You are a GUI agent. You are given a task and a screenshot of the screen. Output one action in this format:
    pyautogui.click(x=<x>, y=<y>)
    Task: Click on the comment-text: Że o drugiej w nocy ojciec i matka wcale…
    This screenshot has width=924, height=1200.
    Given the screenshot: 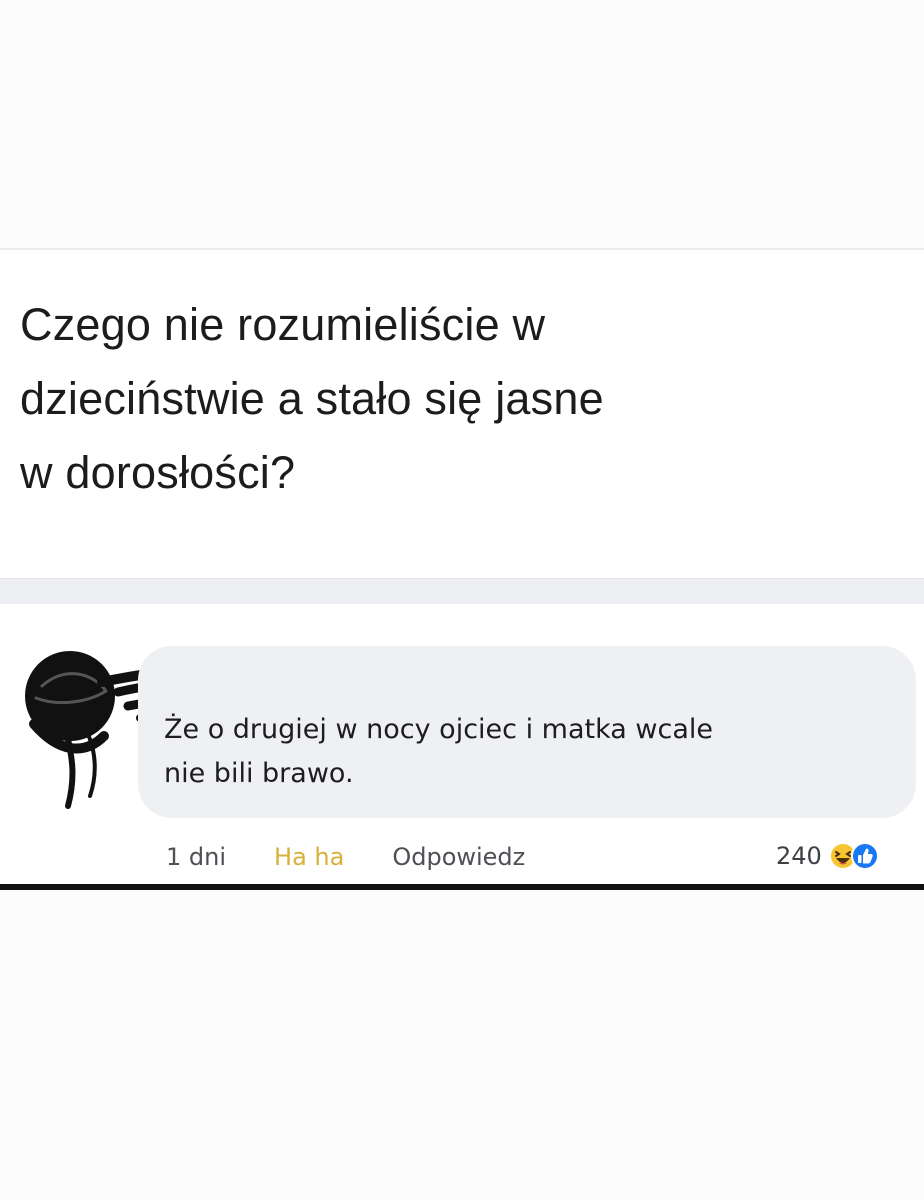 What is the action you would take?
    pyautogui.click(x=438, y=751)
    